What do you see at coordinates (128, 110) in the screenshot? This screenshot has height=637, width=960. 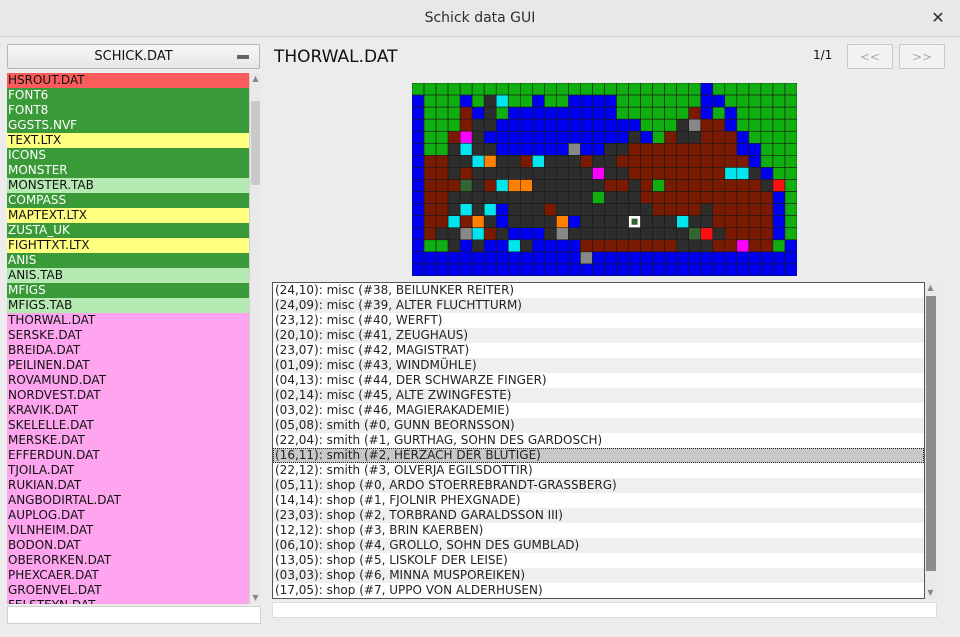 I see `file-list-item: FONT8` at bounding box center [128, 110].